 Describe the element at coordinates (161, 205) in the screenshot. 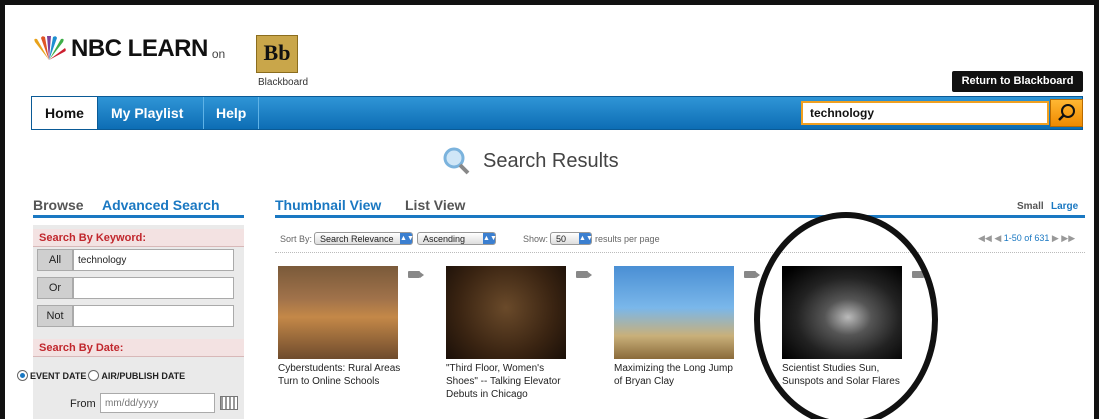

I see `tab-advanced-search: Advanced Search` at that location.